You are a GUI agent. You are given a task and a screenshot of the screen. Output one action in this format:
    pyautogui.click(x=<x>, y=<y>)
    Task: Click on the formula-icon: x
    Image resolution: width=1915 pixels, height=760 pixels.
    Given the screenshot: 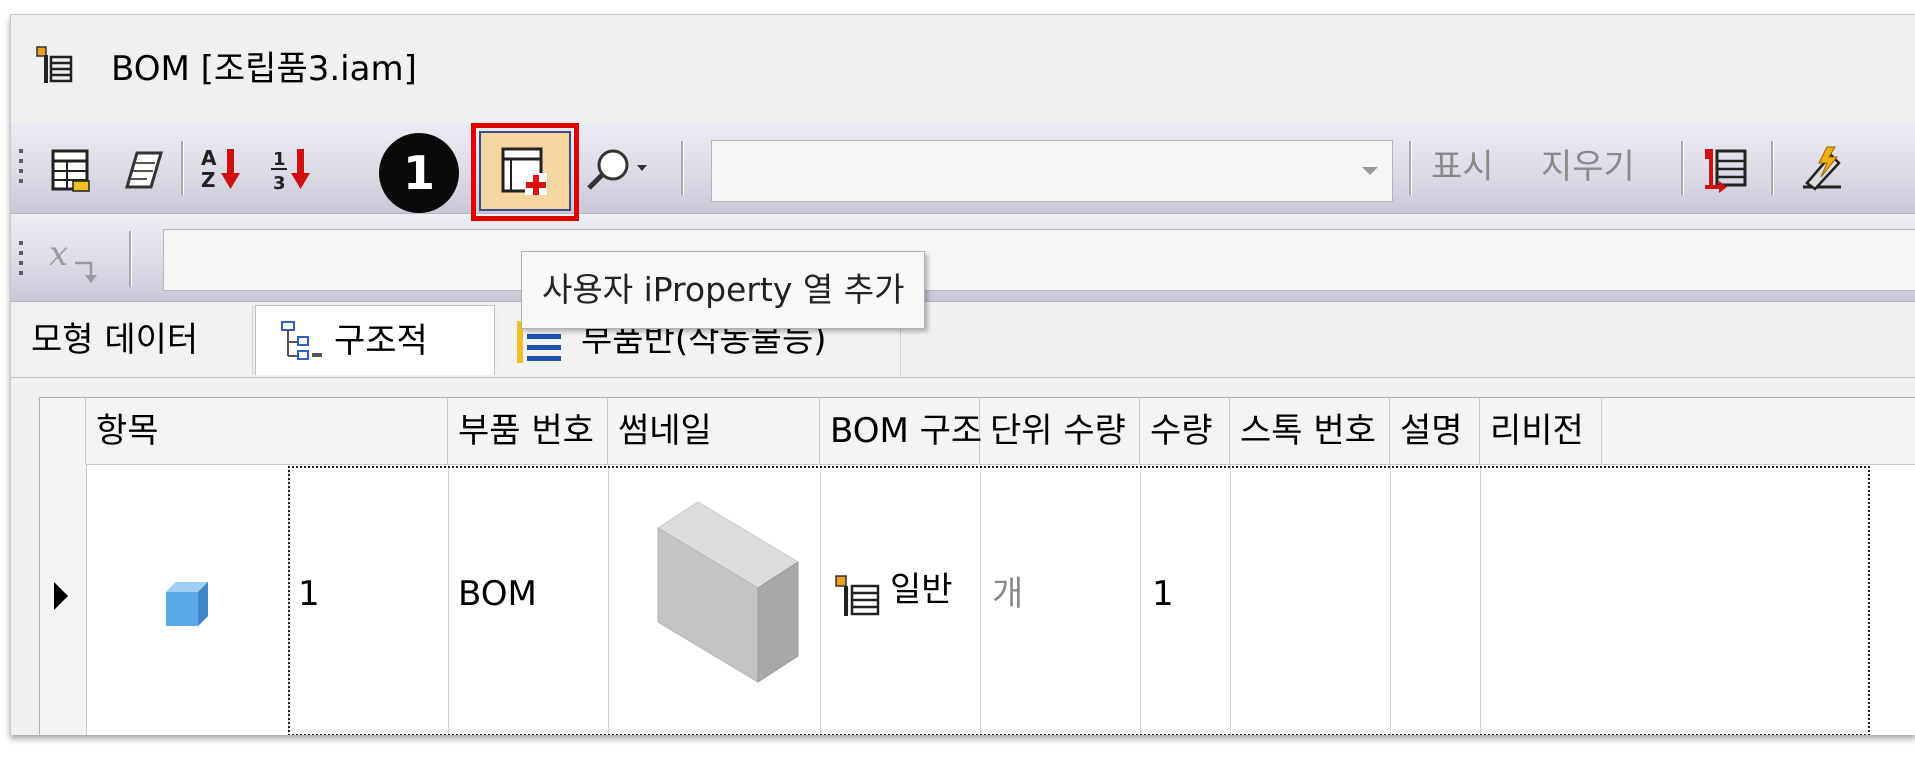 What is the action you would take?
    pyautogui.click(x=77, y=260)
    